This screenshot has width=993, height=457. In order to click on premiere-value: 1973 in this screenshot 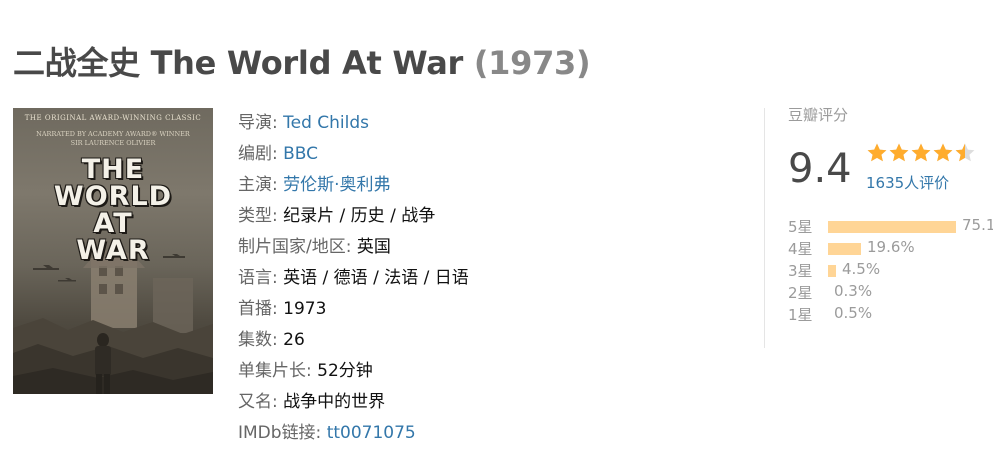, I will do `click(305, 309)`.